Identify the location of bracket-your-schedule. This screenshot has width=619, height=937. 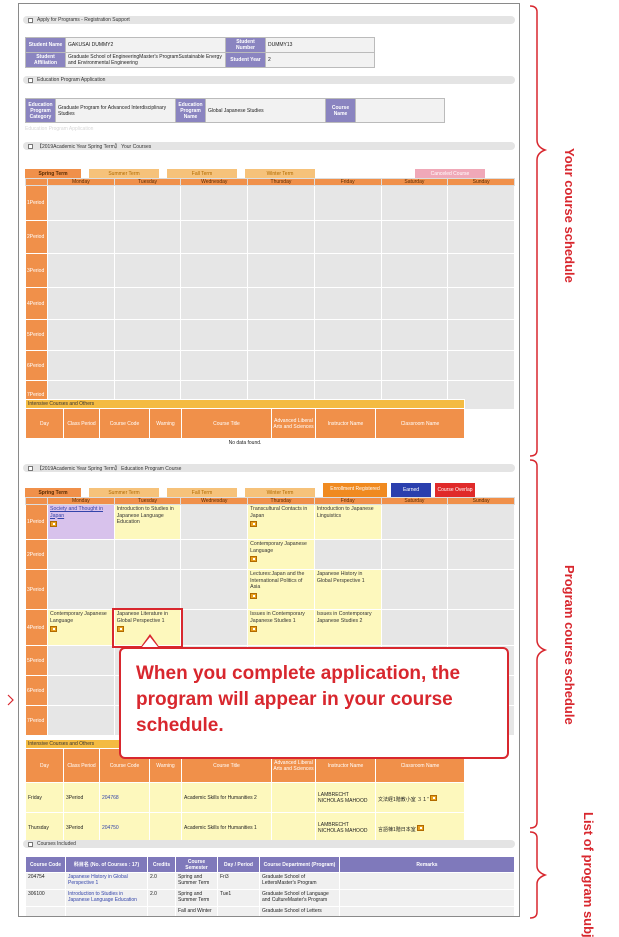
(538, 231).